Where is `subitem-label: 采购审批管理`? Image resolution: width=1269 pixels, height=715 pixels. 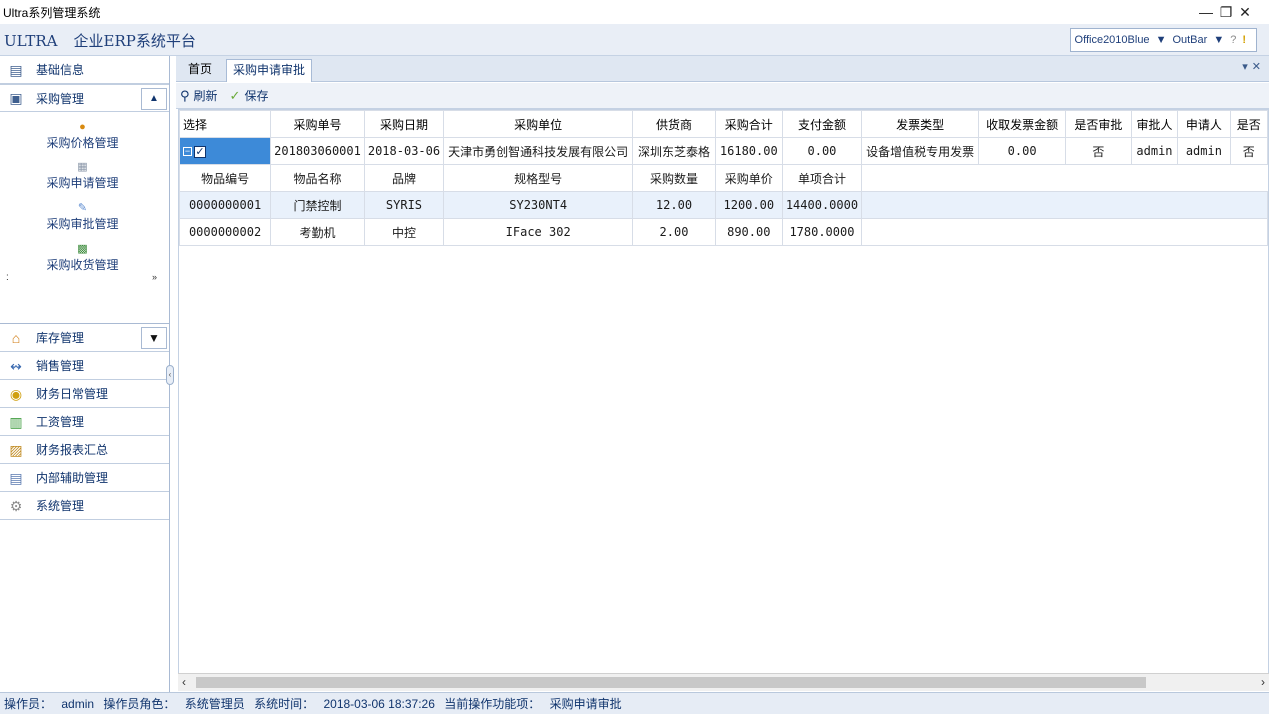
subitem-label: 采购审批管理 is located at coordinates (82, 224).